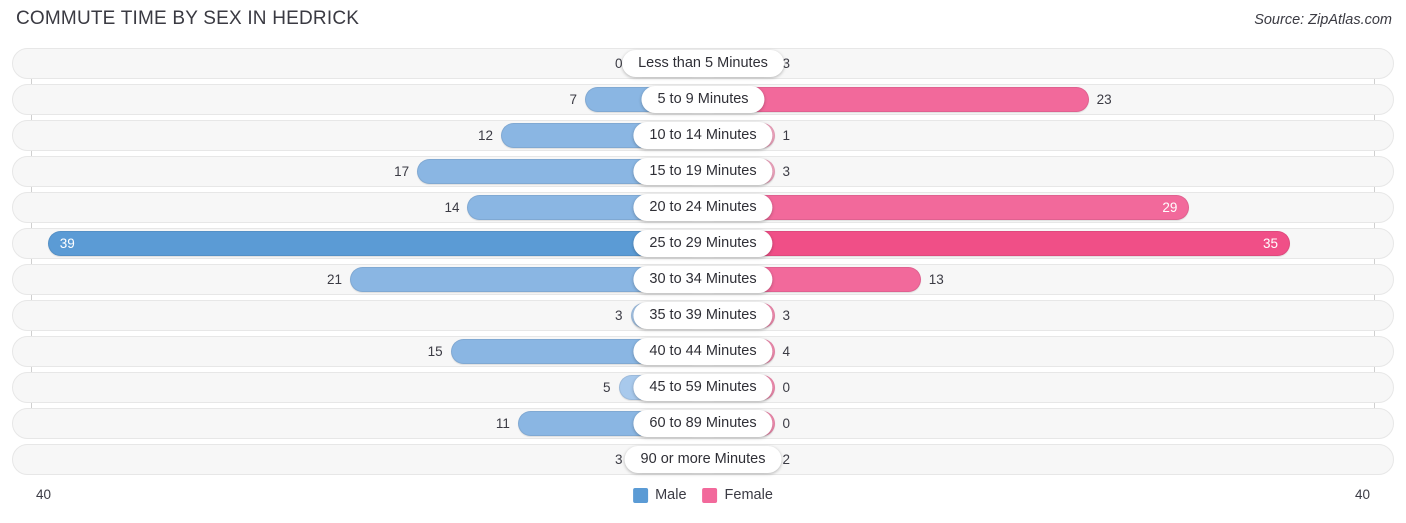  I want to click on chart-row: 0 3 Less than 5 Minutes, so click(703, 63).